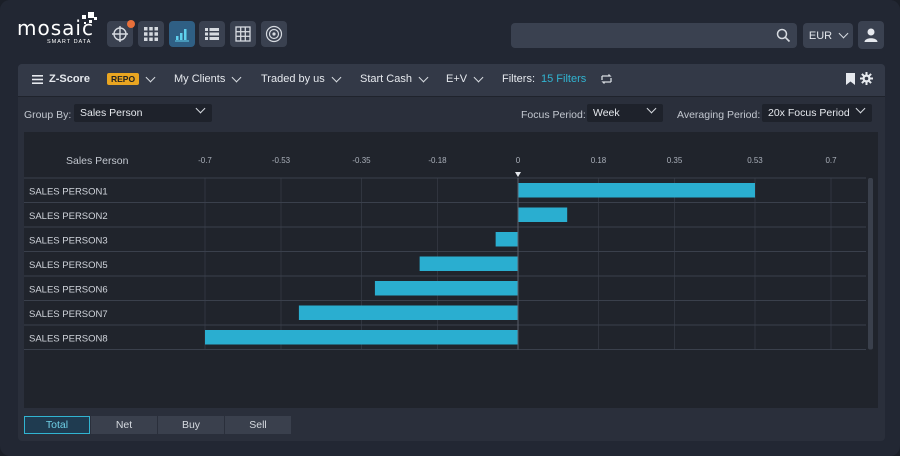  Describe the element at coordinates (37, 79) in the screenshot. I see `menu-icon` at that location.